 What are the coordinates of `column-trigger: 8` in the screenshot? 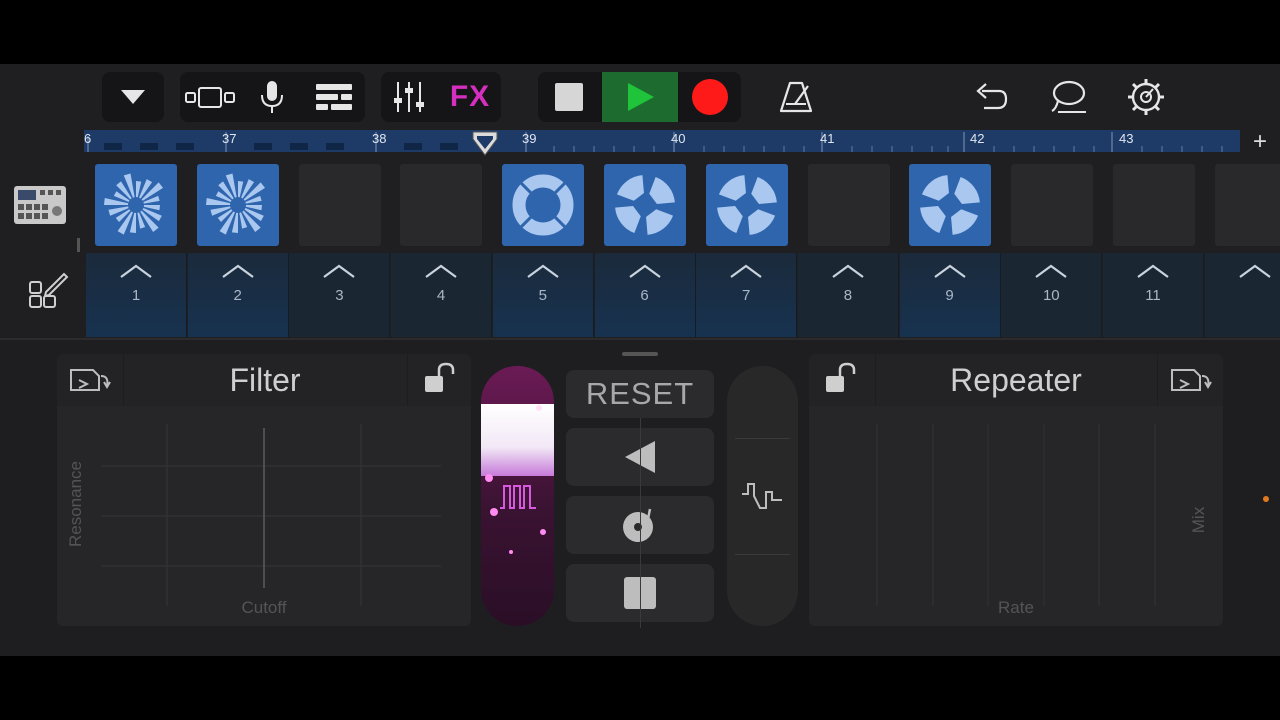 It's located at (848, 295).